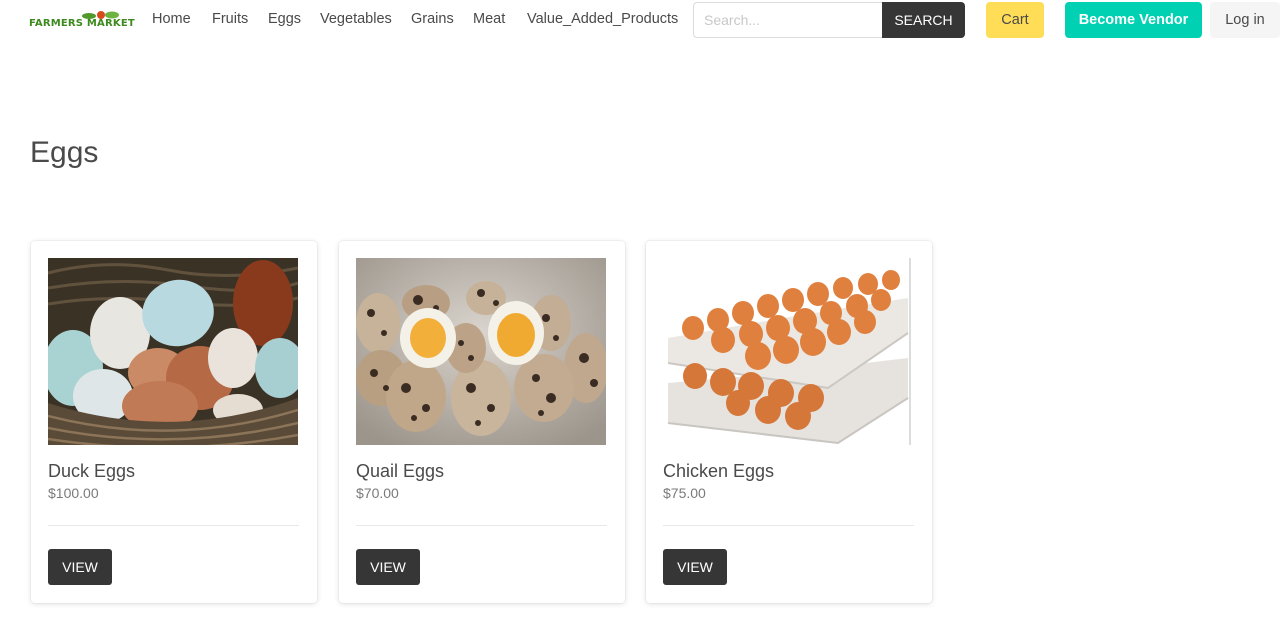 This screenshot has height=643, width=1288. I want to click on search-input, so click(787, 20).